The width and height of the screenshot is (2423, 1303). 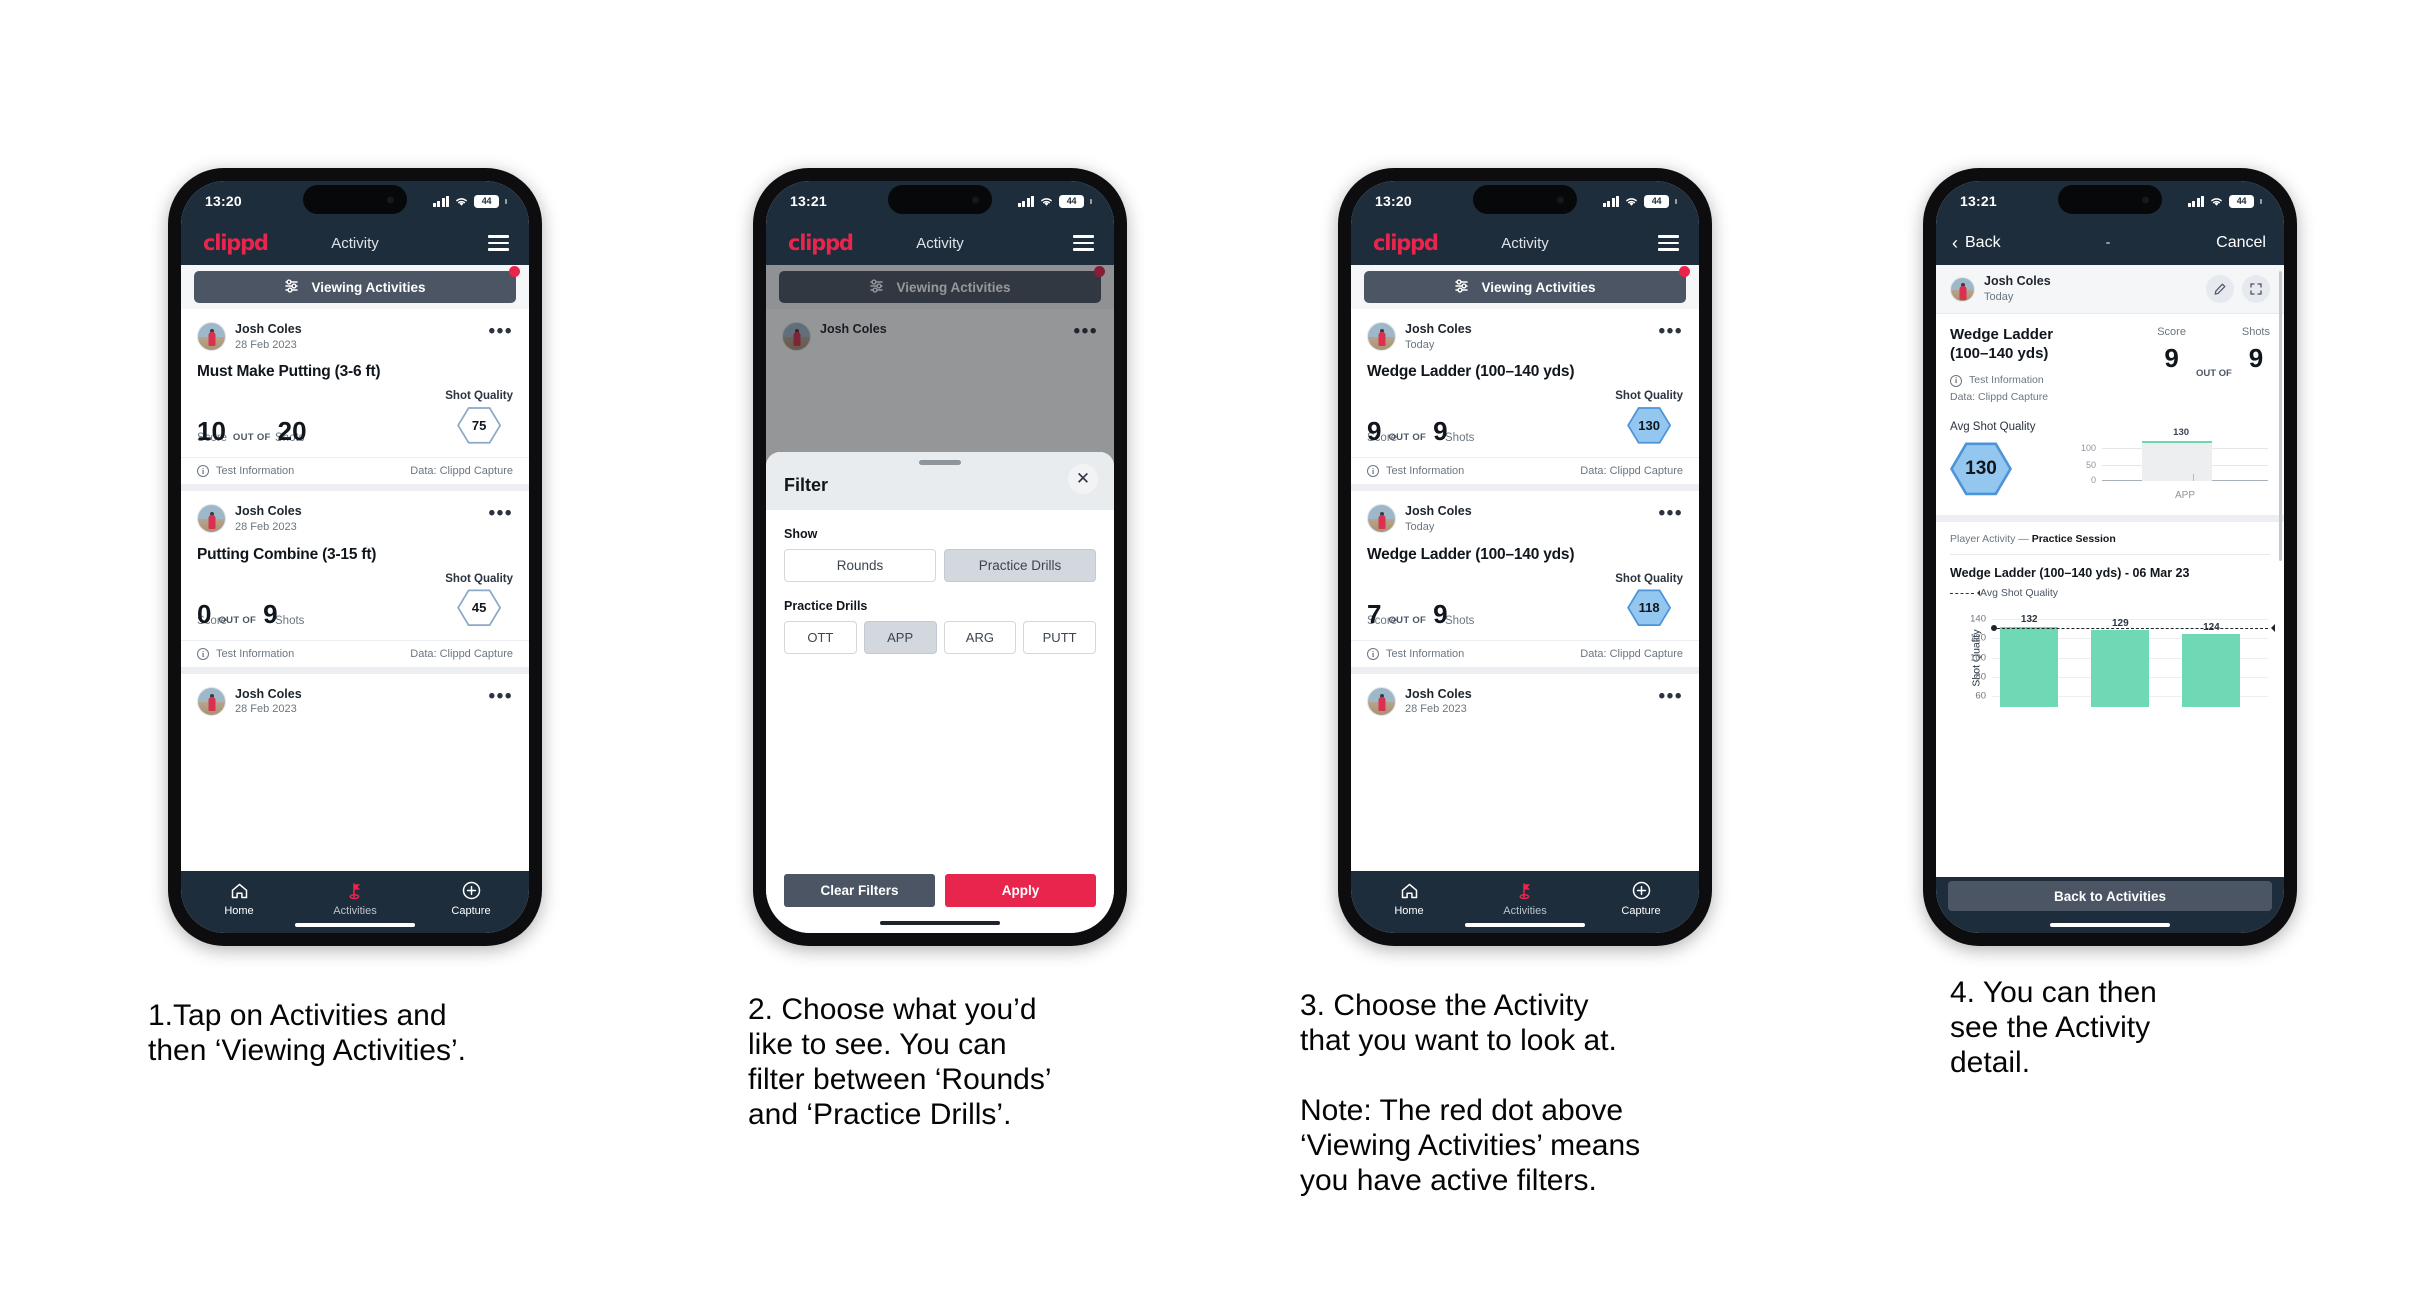 I want to click on option-practice-drills: Practice Drills, so click(x=1020, y=565).